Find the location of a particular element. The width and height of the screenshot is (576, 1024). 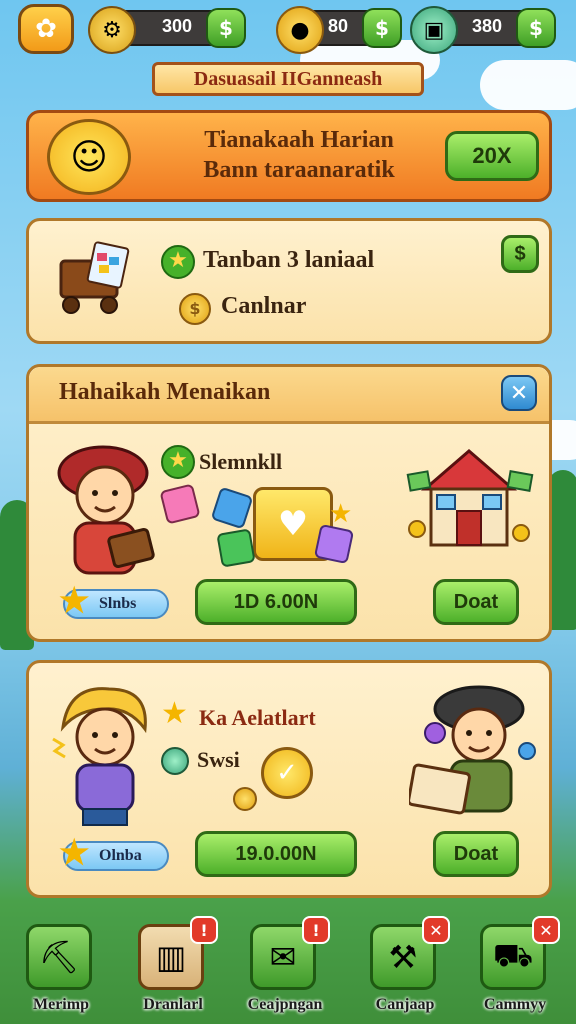

explorer-character-icon is located at coordinates (472, 750).